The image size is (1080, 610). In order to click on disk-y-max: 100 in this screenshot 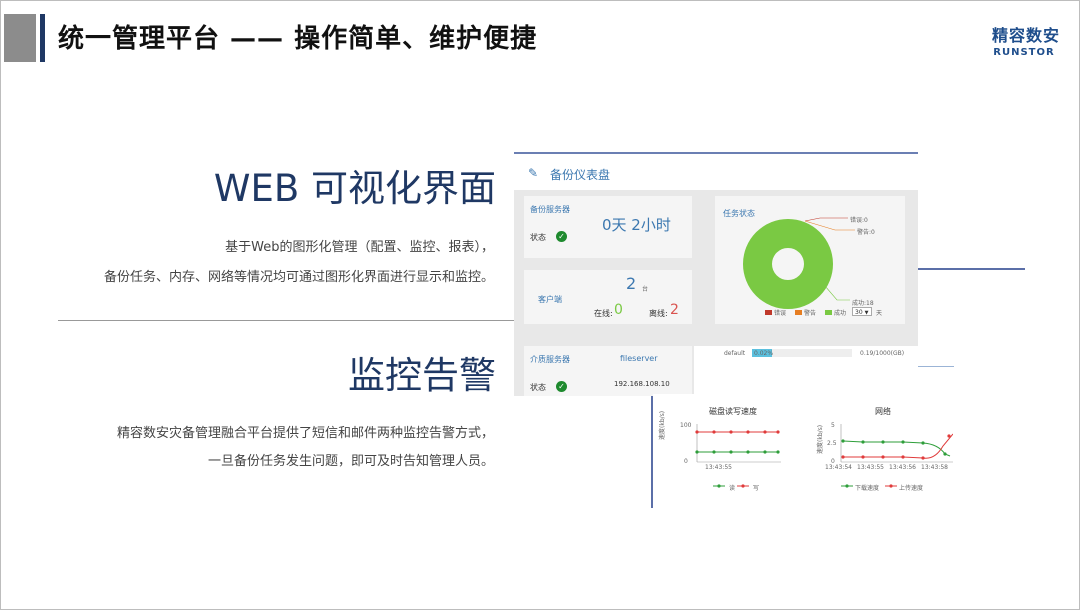, I will do `click(686, 425)`.